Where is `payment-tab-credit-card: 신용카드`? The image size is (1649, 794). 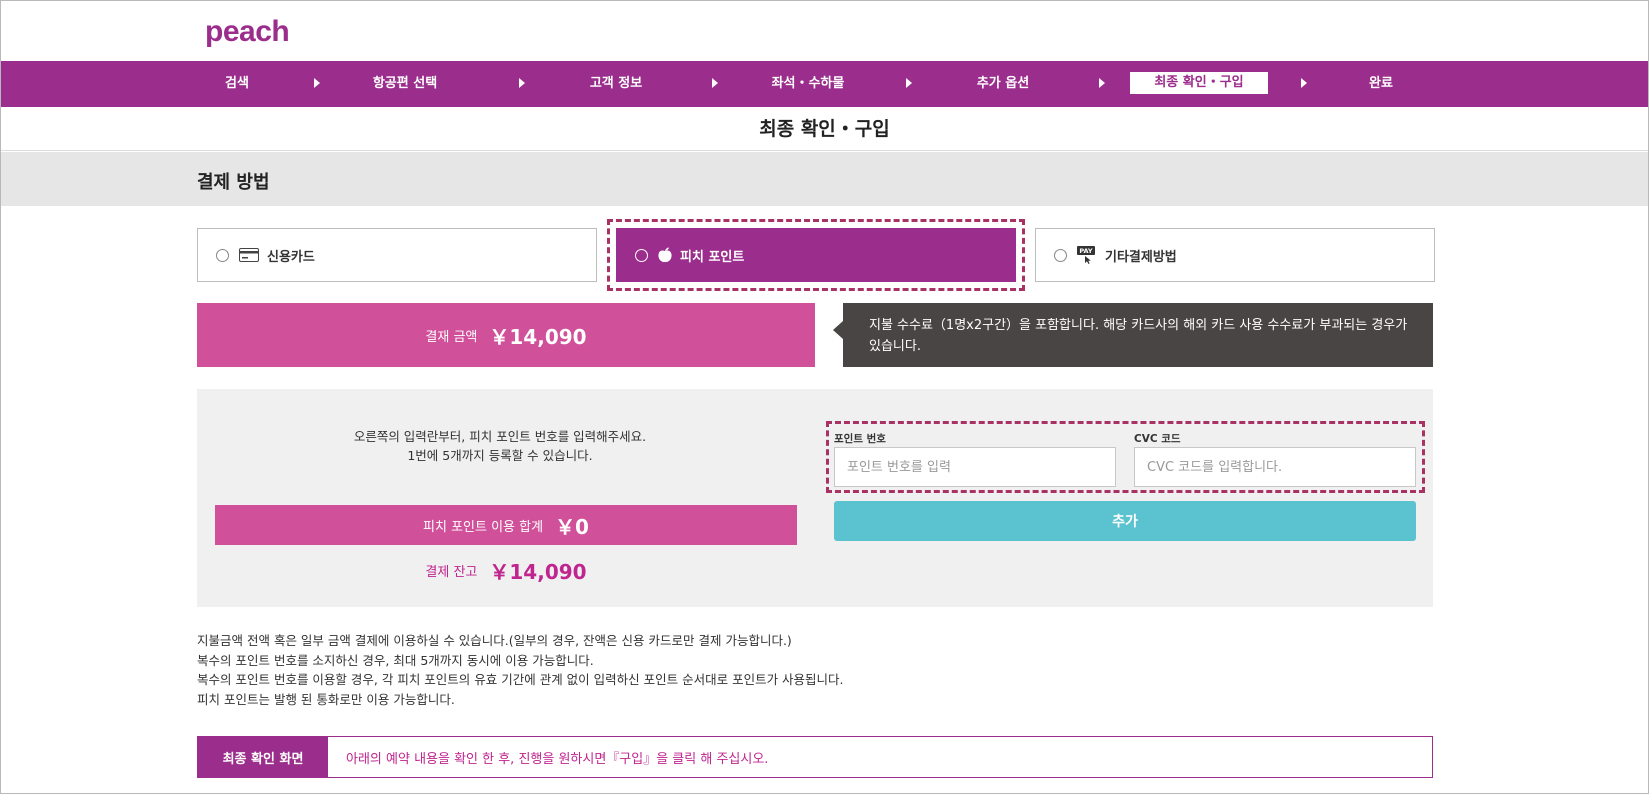 payment-tab-credit-card: 신용카드 is located at coordinates (397, 255).